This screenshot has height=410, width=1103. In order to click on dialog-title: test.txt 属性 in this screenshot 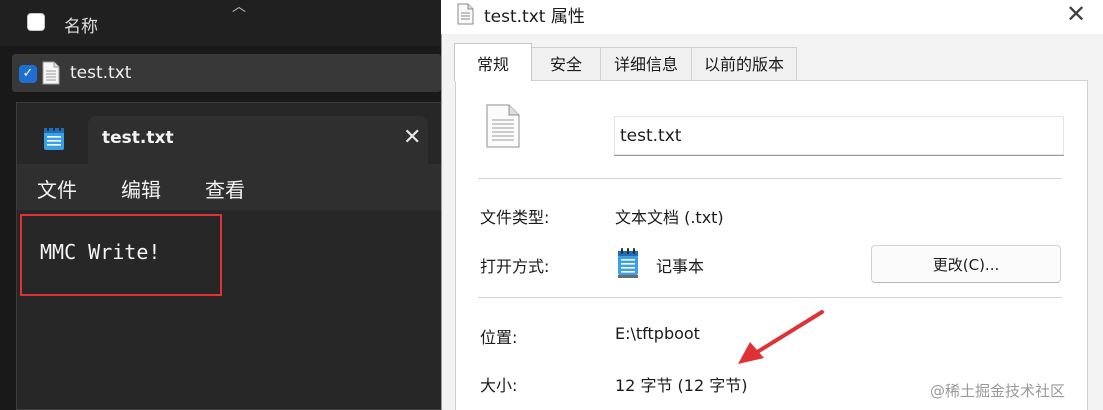, I will do `click(534, 17)`.